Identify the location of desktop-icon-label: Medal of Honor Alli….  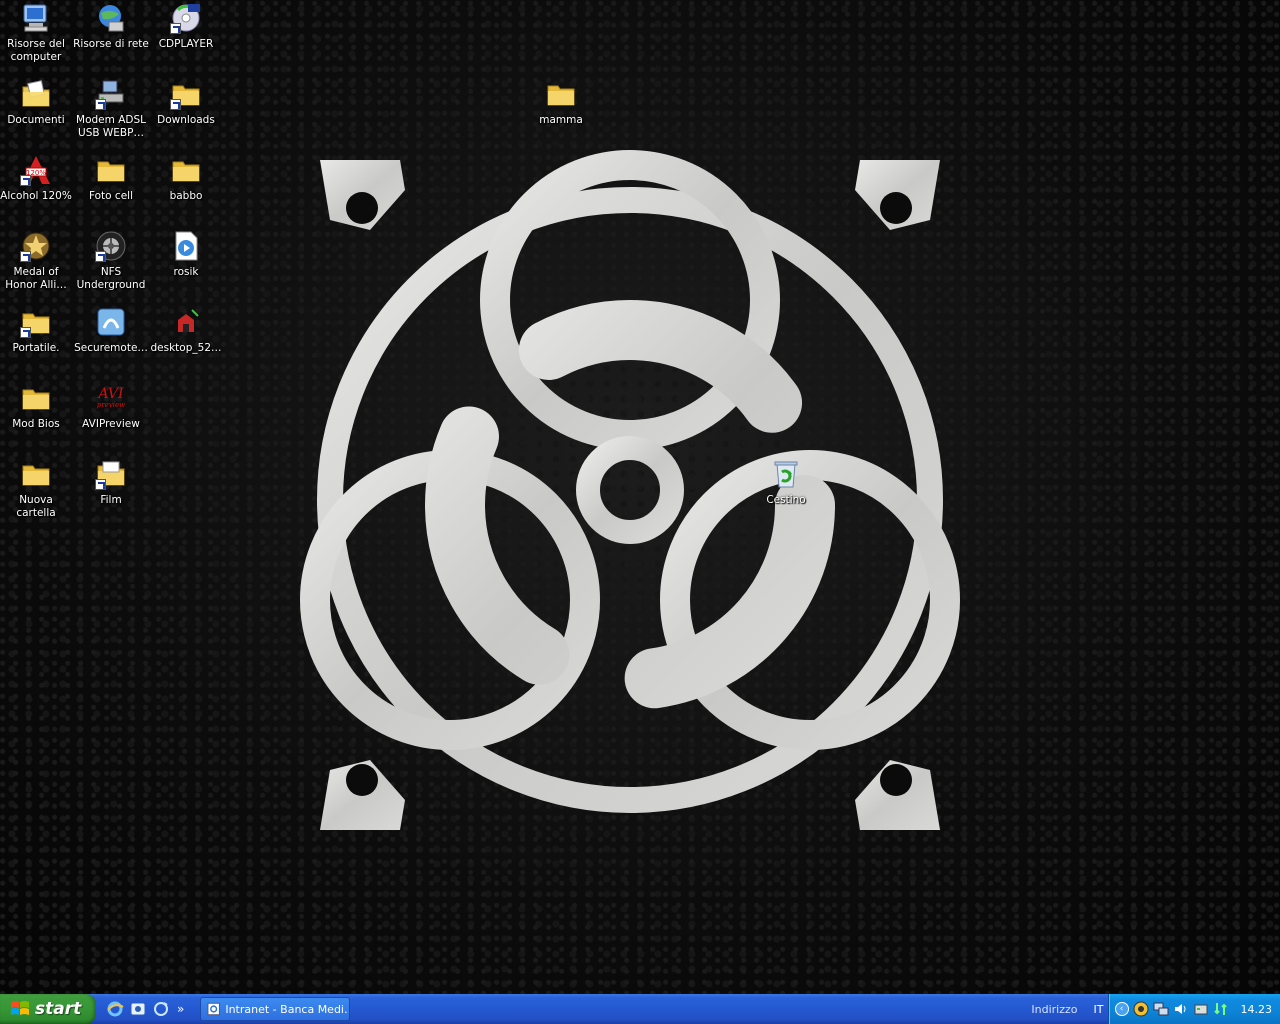
(36, 278).